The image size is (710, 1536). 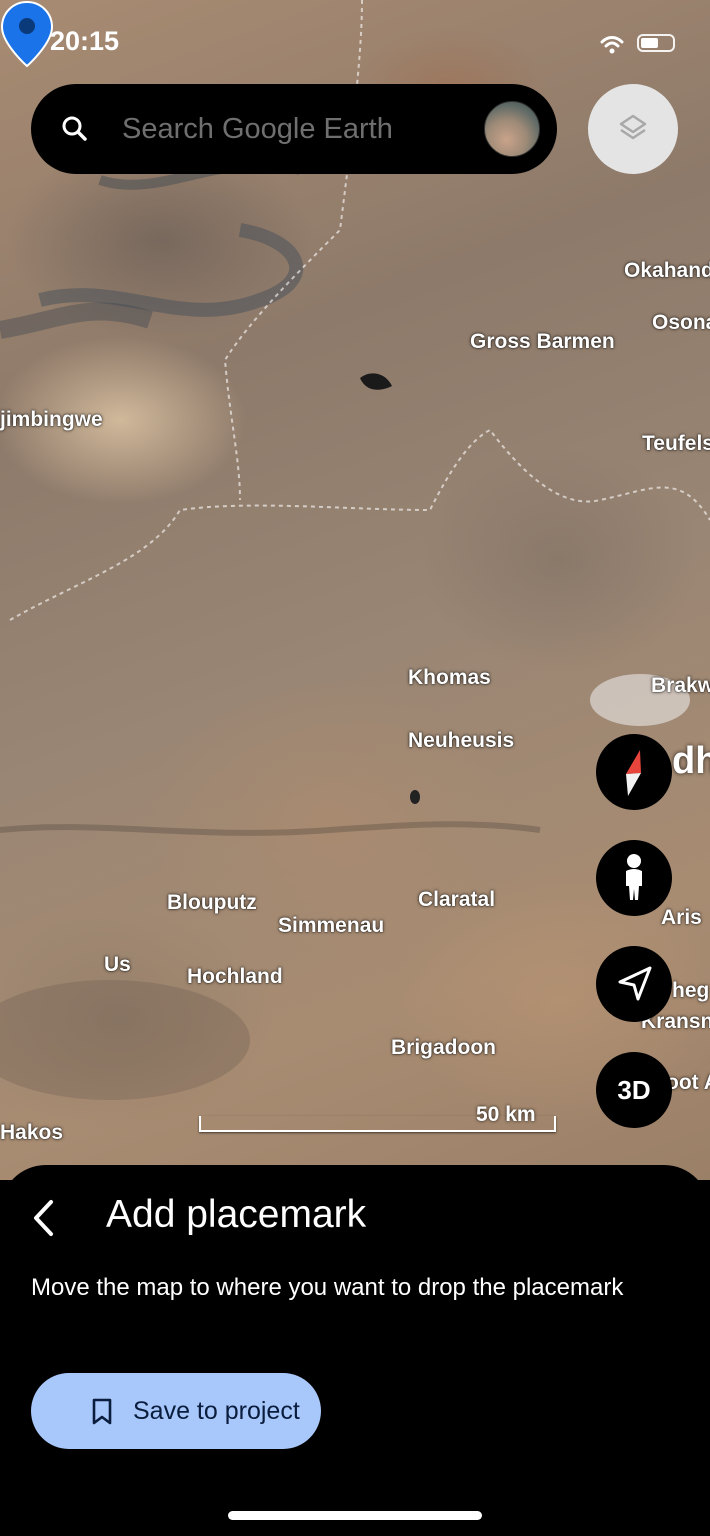 I want to click on status-bar: 20:15, so click(x=355, y=43).